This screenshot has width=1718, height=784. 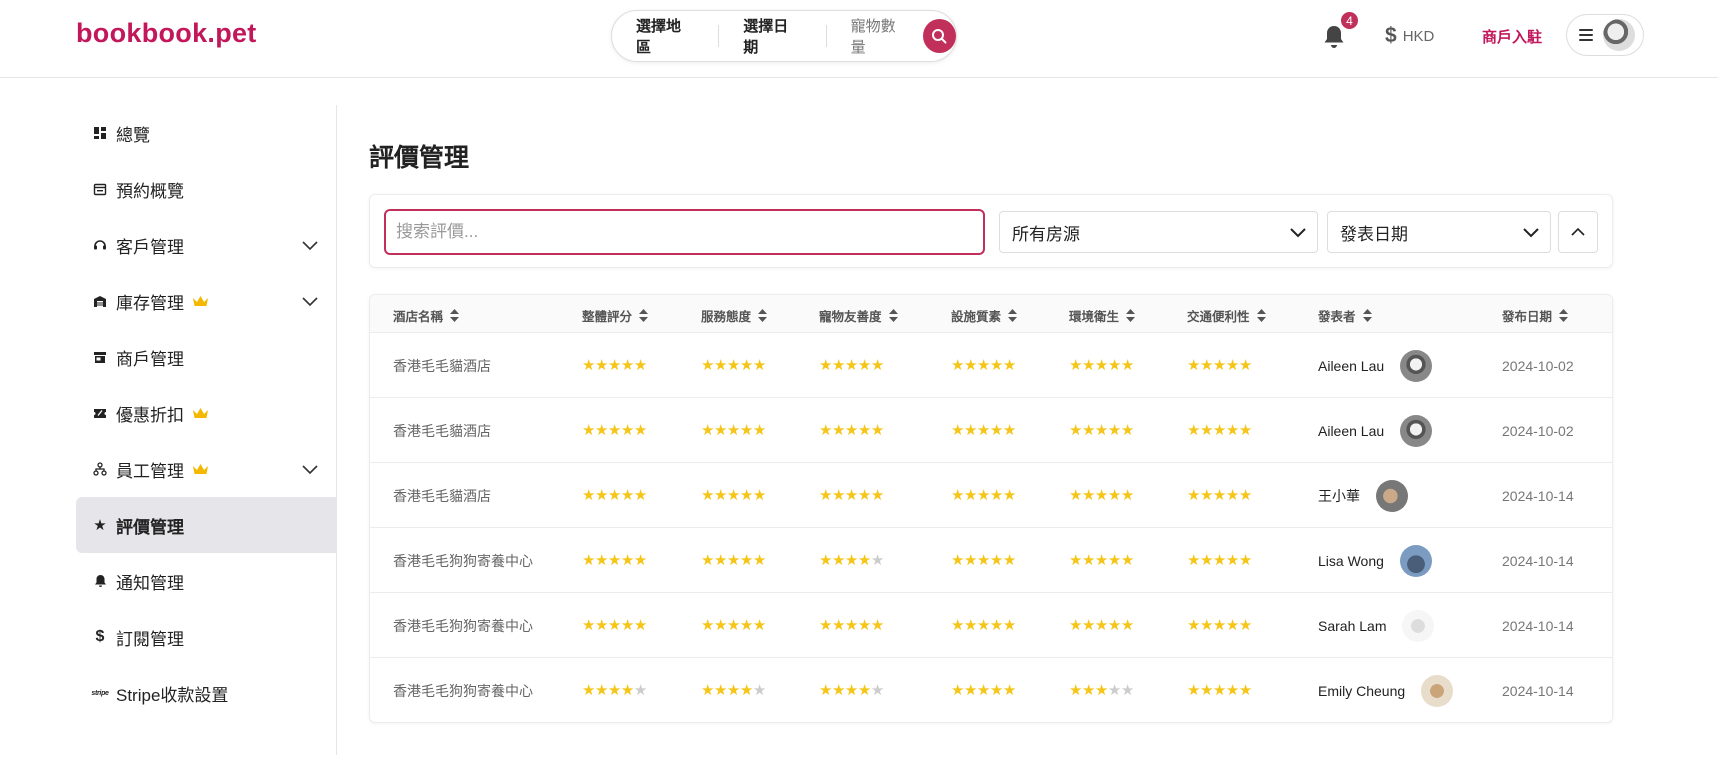 What do you see at coordinates (206, 637) in the screenshot?
I see `sidebar-item: $ 訂閱管理` at bounding box center [206, 637].